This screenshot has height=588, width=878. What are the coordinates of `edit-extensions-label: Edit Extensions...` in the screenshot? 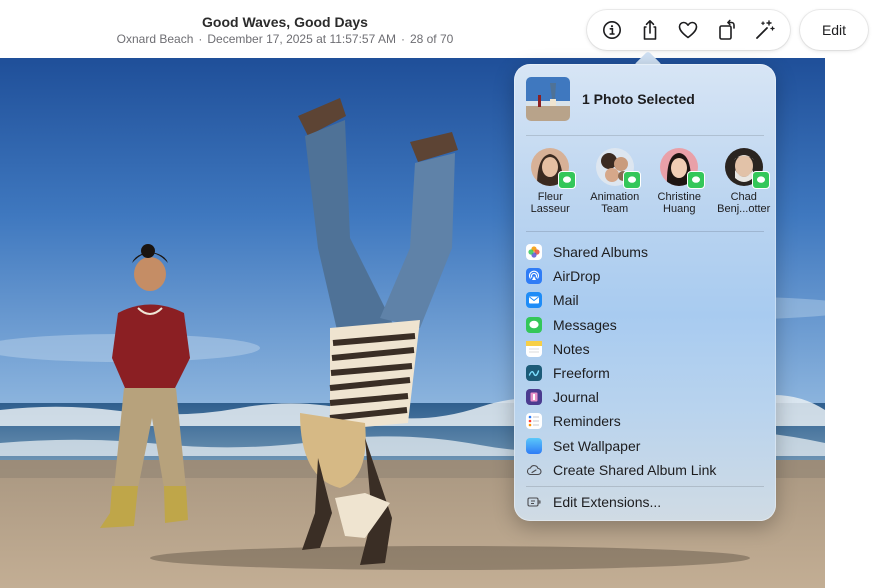 It's located at (607, 502).